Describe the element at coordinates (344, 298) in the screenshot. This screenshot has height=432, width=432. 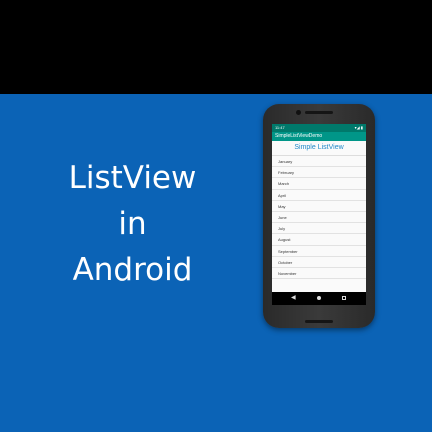
I see `recent-apps-icon` at that location.